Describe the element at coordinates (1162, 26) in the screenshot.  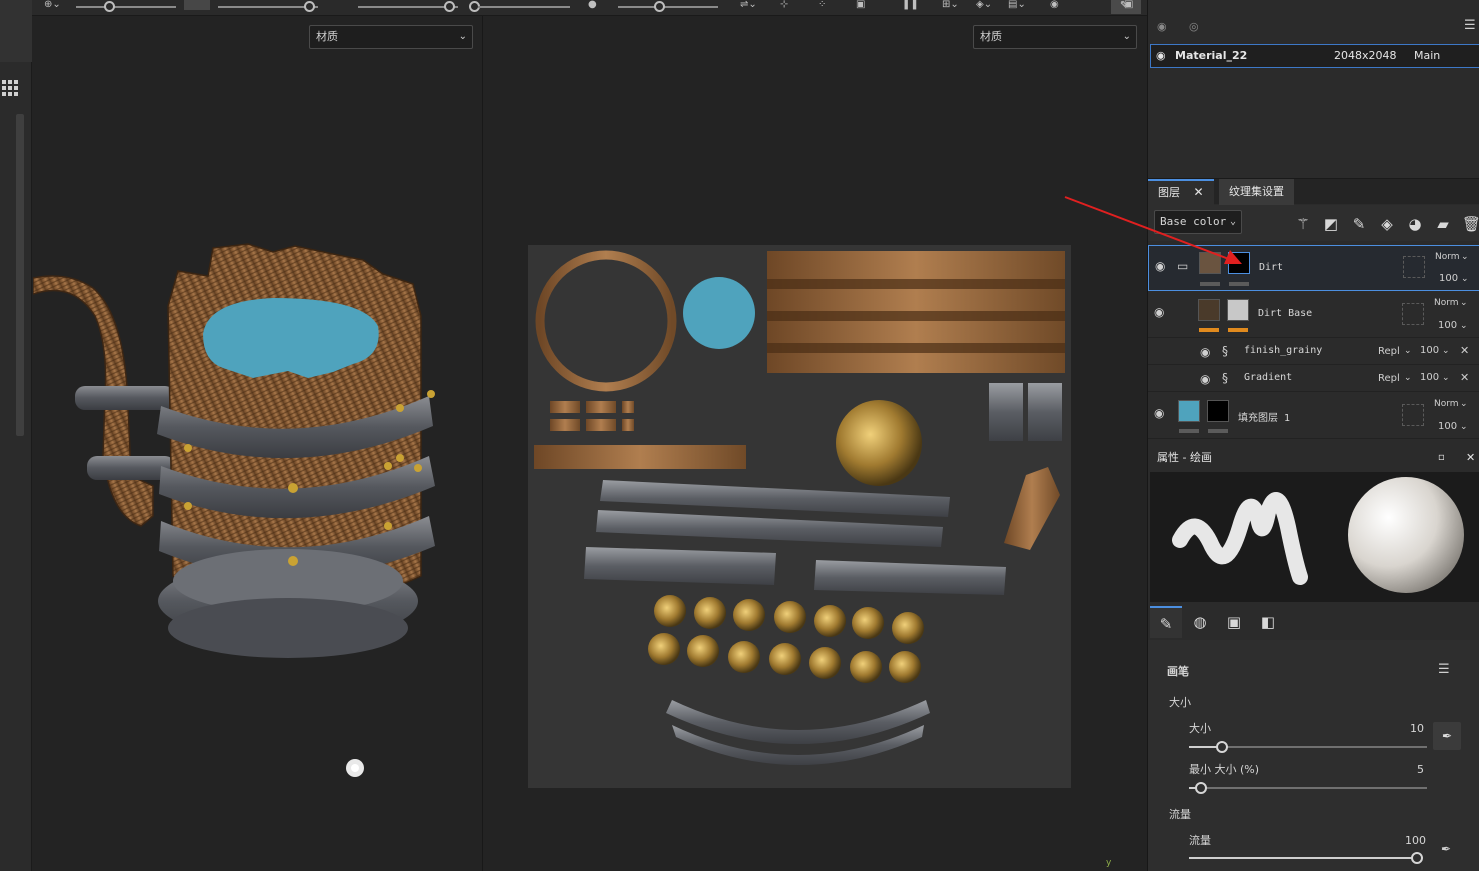
I see `texture-set-visibility-icon: ◉` at that location.